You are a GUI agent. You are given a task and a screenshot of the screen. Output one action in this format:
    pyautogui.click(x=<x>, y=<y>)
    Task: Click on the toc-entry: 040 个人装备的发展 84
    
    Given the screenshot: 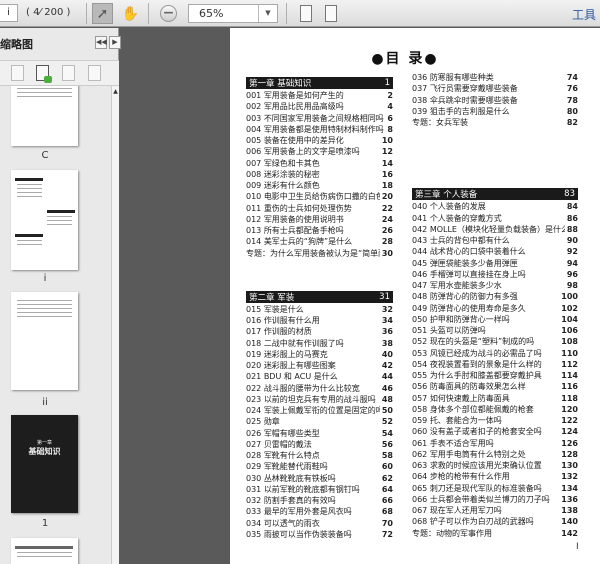 What is the action you would take?
    pyautogui.click(x=495, y=206)
    